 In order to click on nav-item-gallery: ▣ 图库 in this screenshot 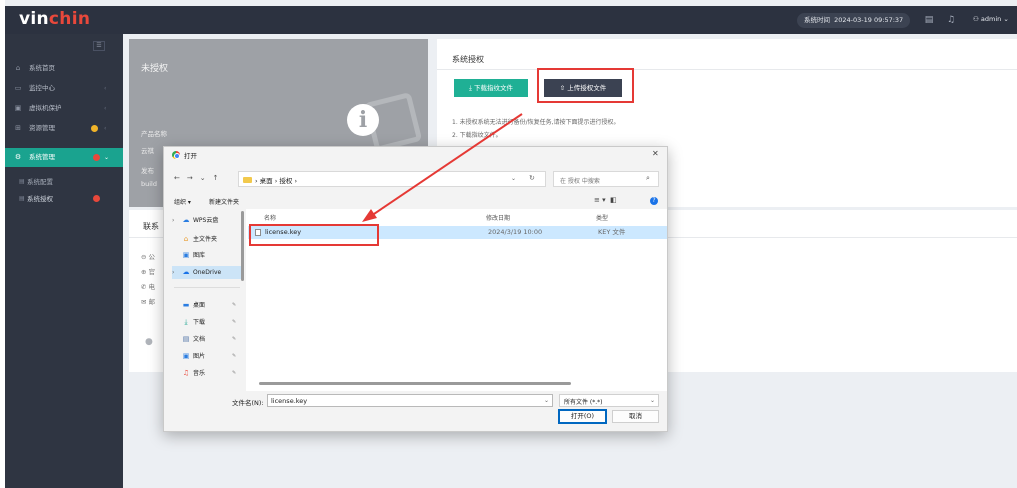, I will do `click(208, 255)`.